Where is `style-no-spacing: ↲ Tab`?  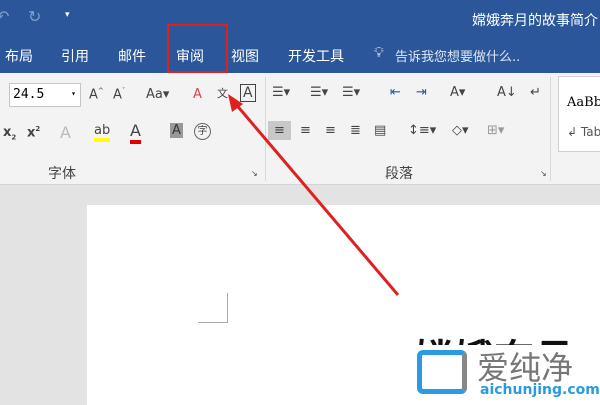 style-no-spacing: ↲ Tab is located at coordinates (583, 132).